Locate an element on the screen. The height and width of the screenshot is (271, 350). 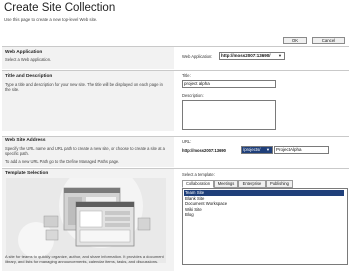
cancel-button: Cancel is located at coordinates (328, 40).